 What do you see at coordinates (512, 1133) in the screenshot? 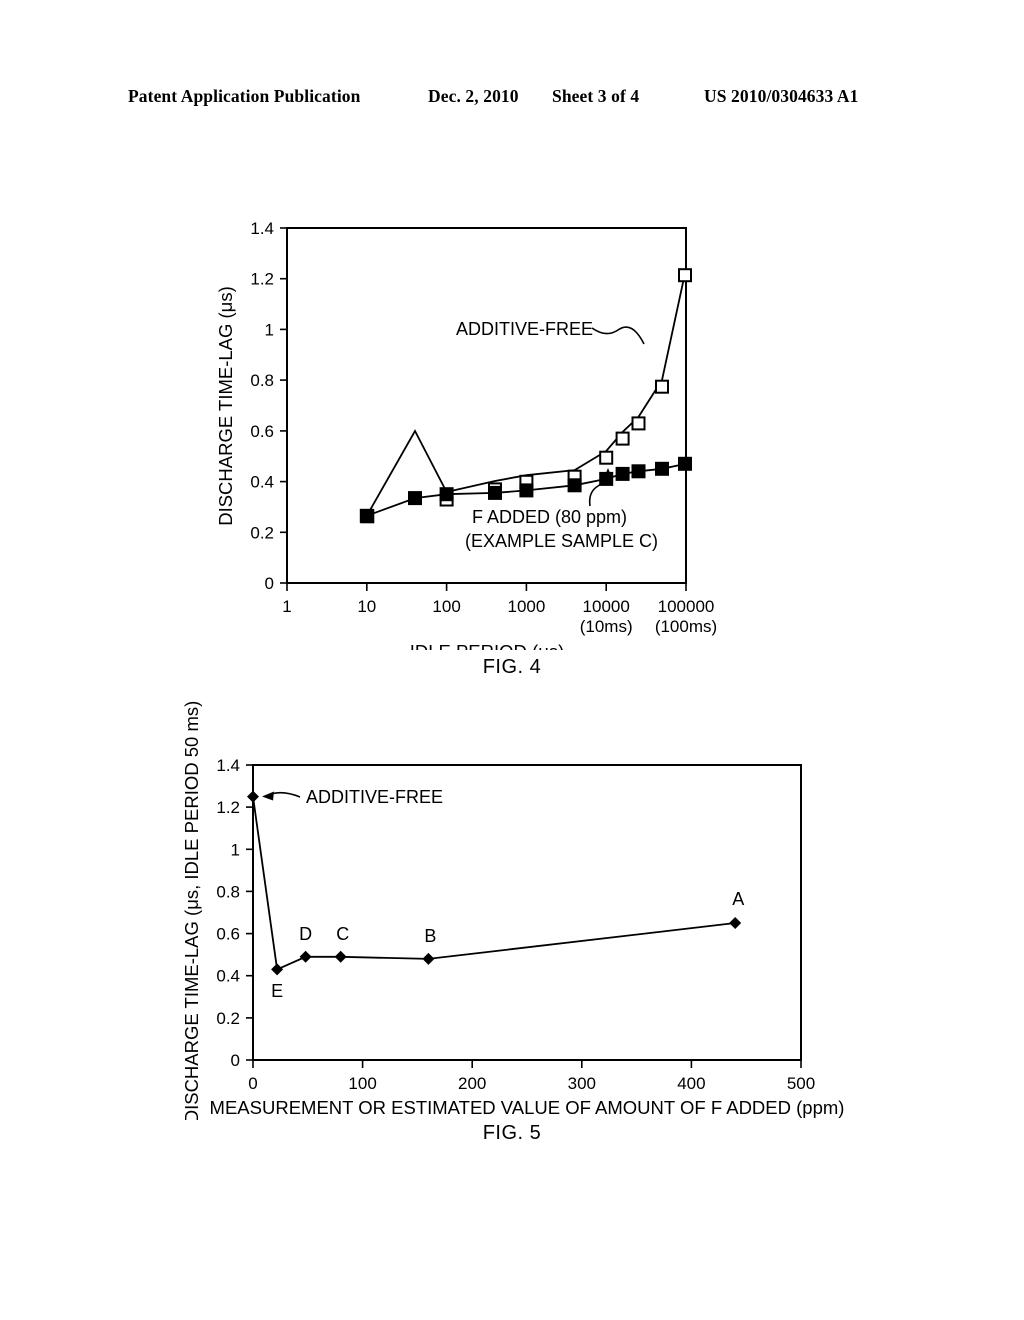
I see `figure-5-caption: FIG. 5` at bounding box center [512, 1133].